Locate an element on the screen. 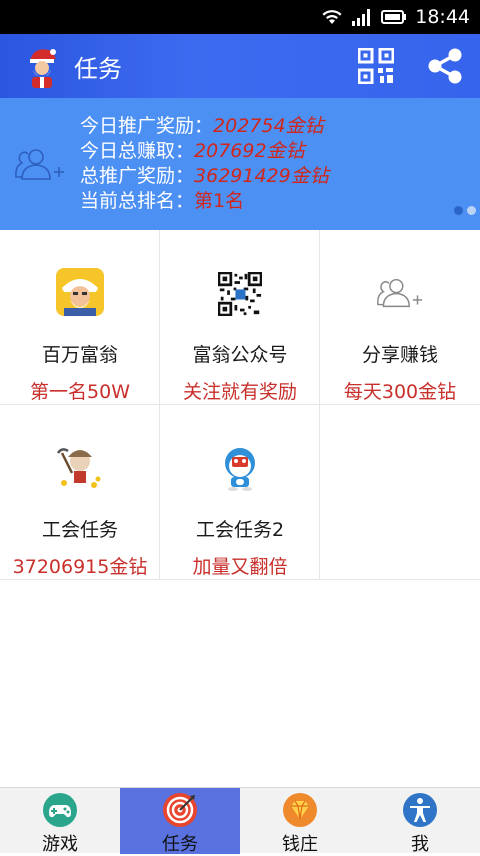 The image size is (480, 856). nav-item-bank: 钱庄 is located at coordinates (300, 821).